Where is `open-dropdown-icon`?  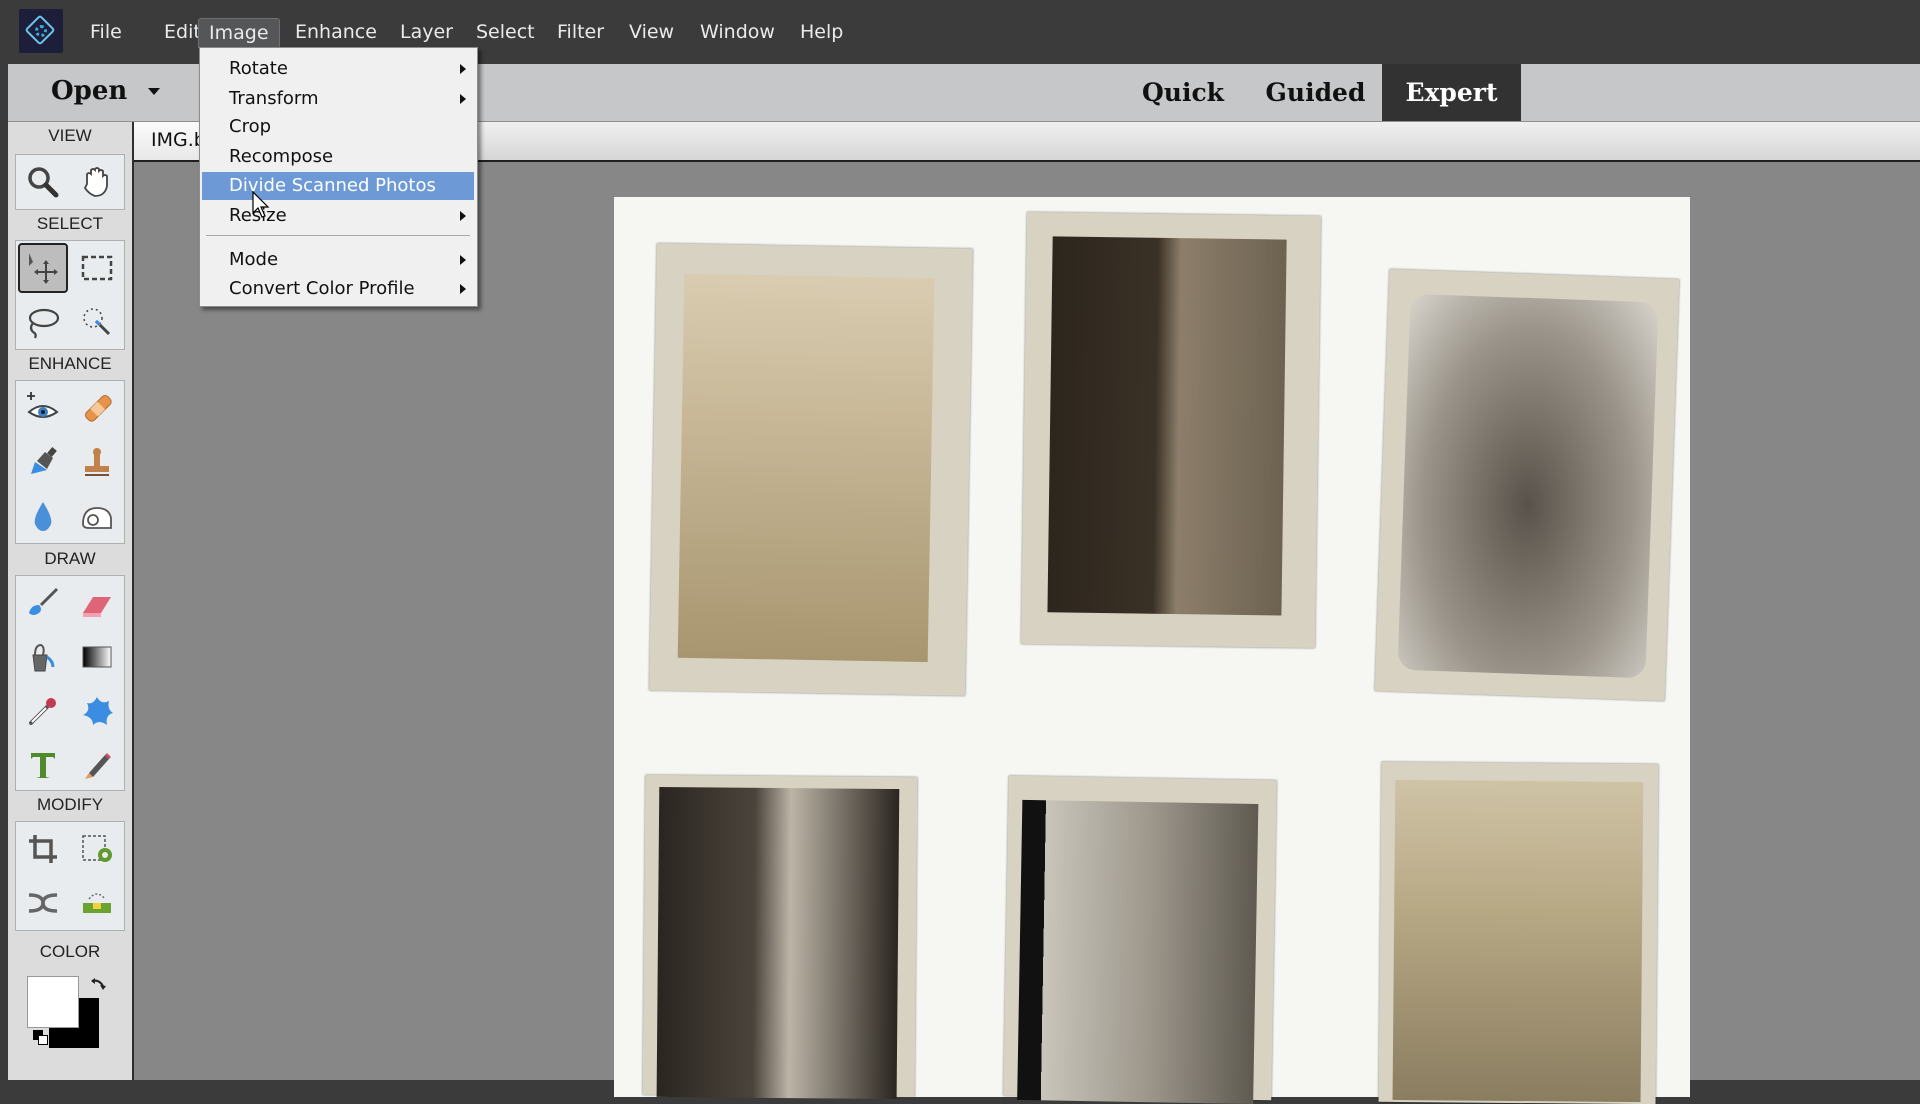
open-dropdown-icon is located at coordinates (154, 91).